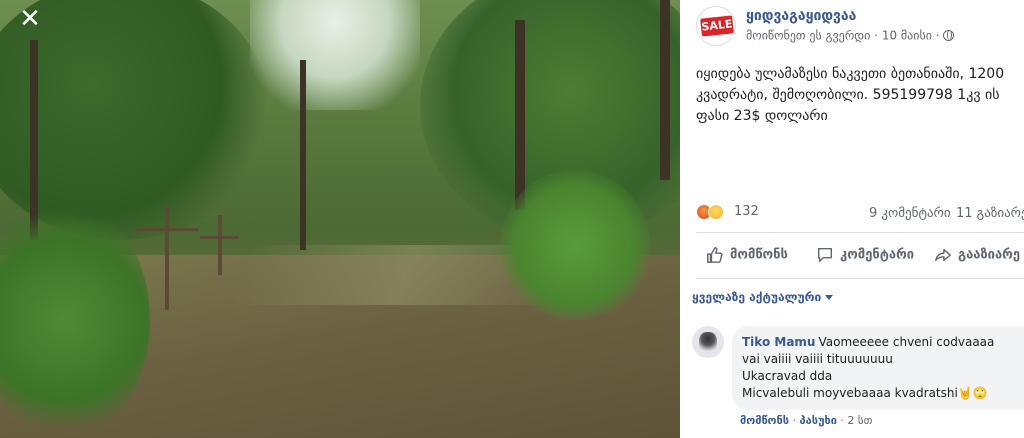 The width and height of the screenshot is (1024, 438). What do you see at coordinates (865, 393) in the screenshot?
I see `comment-line: Micvalebuli moyvebaaaa kvadratshi🤘🙄` at bounding box center [865, 393].